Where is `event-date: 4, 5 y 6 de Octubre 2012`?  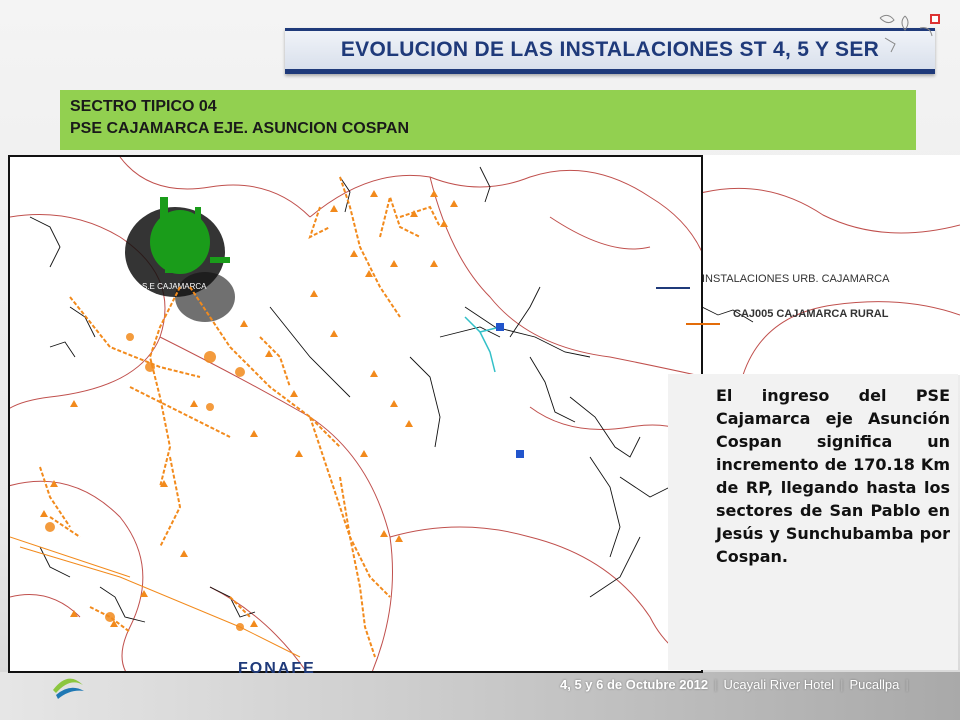 event-date: 4, 5 y 6 de Octubre 2012 is located at coordinates (634, 684).